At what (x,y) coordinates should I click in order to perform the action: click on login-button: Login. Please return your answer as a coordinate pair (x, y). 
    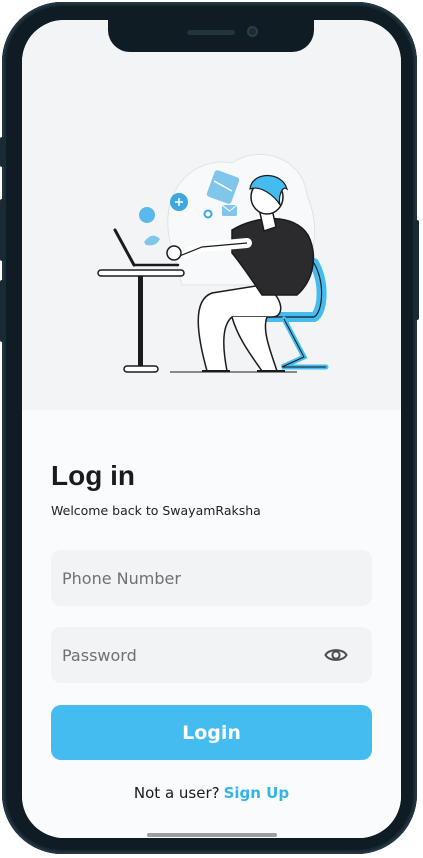
    Looking at the image, I should click on (211, 732).